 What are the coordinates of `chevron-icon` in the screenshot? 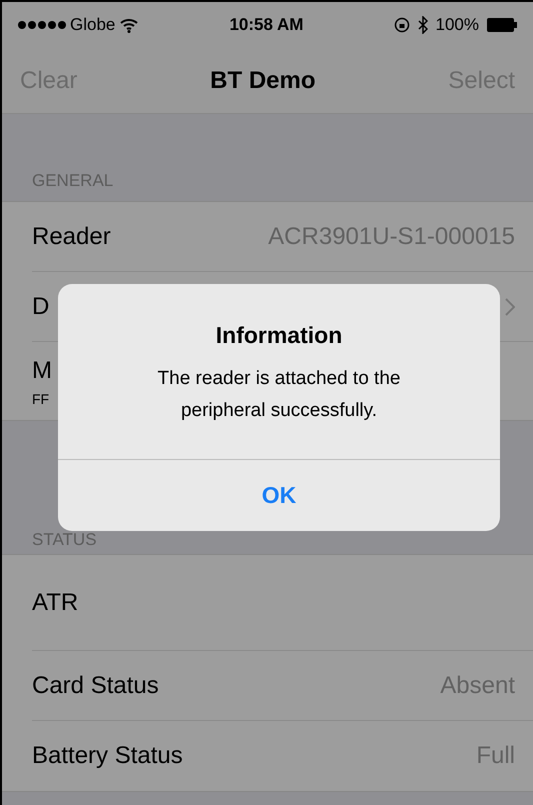 It's located at (510, 307).